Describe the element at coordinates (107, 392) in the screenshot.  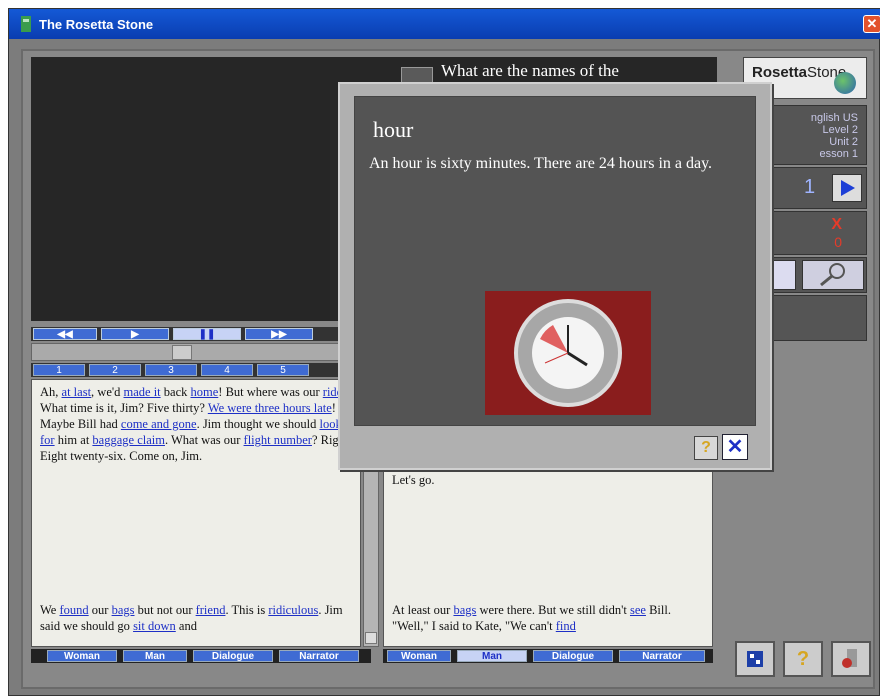
I see `text-run: , we'd` at that location.